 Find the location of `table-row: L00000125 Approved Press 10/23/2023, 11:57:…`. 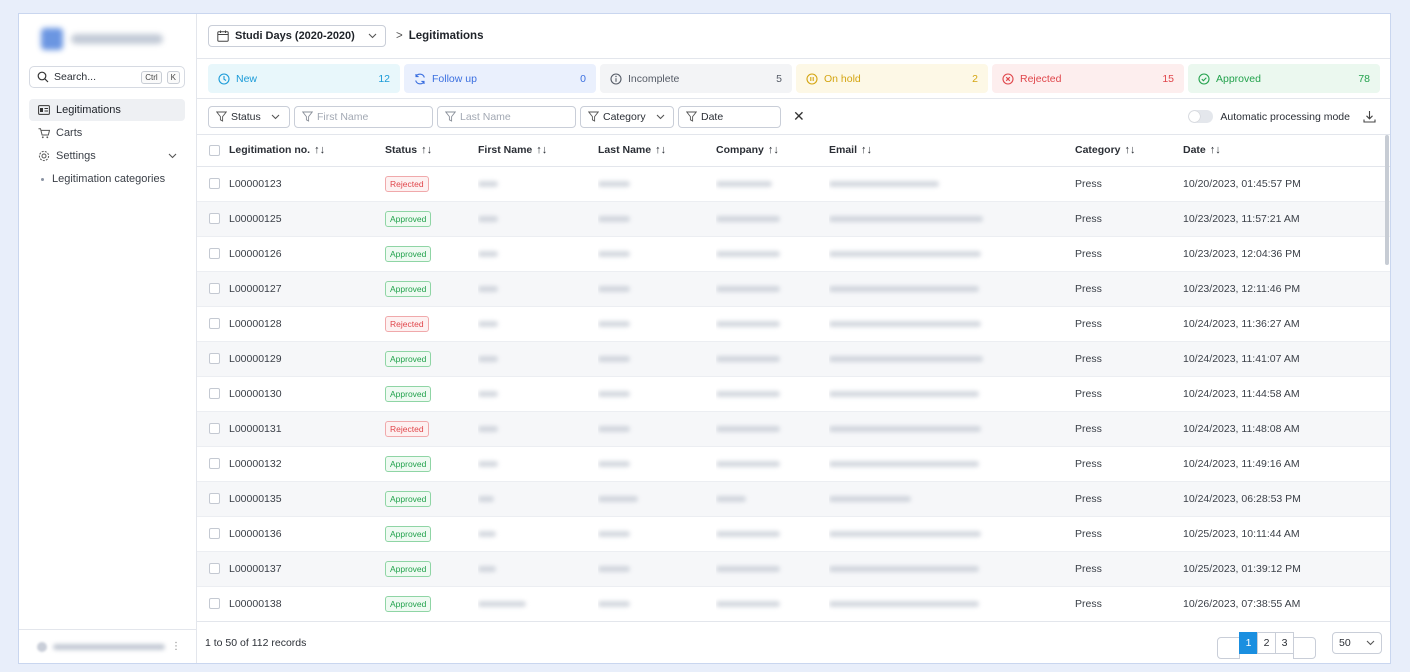

table-row: L00000125 Approved Press 10/23/2023, 11:57:… is located at coordinates (793, 218).